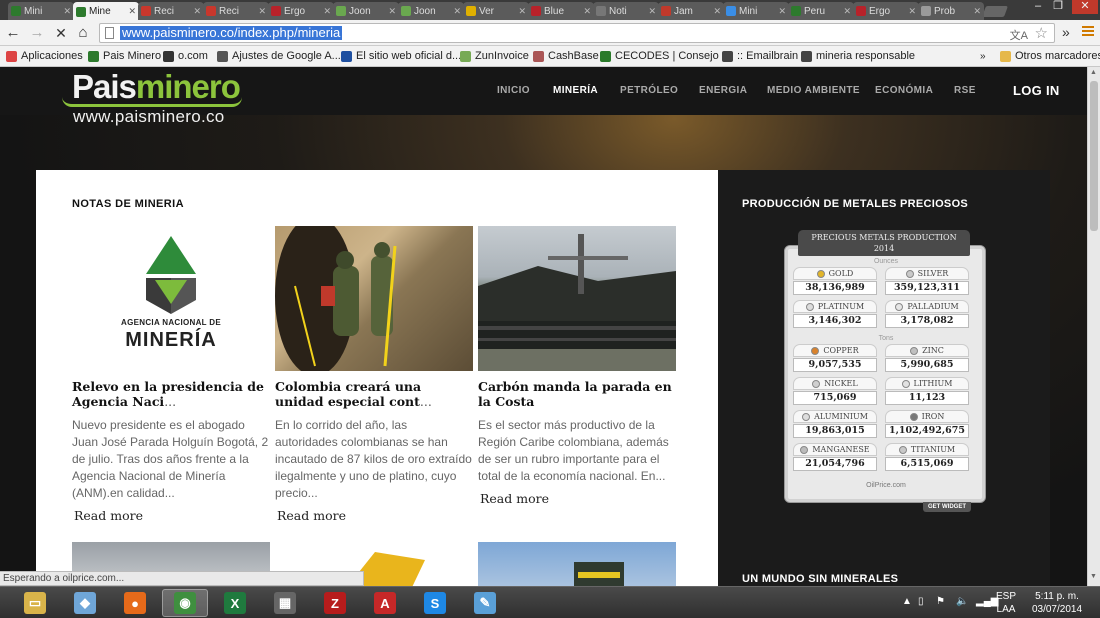 The height and width of the screenshot is (618, 1100). What do you see at coordinates (995, 11) in the screenshot?
I see `new-tab-button` at bounding box center [995, 11].